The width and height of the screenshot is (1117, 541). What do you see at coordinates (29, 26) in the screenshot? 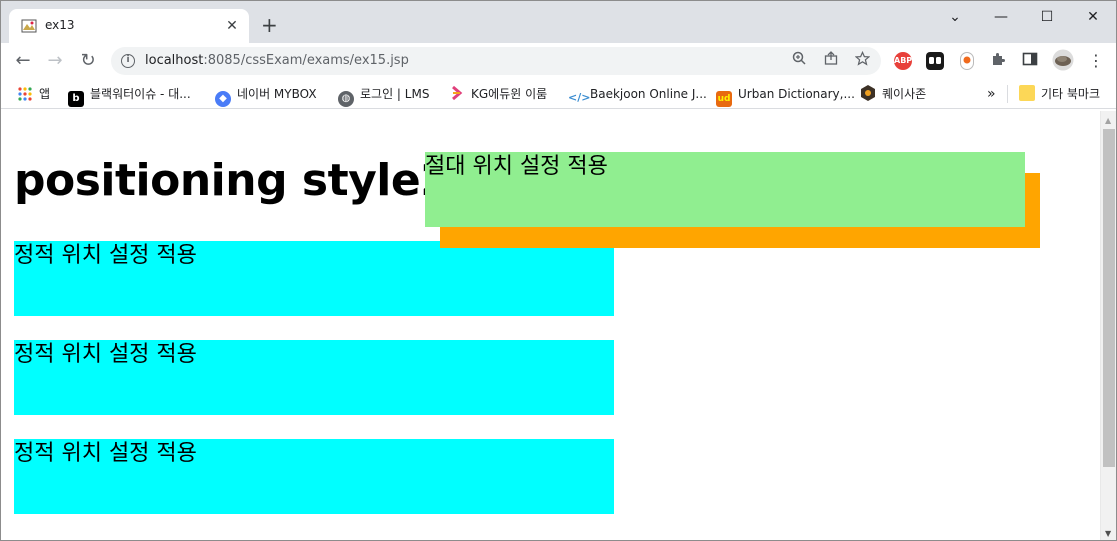
I see `page-favicon-icon` at bounding box center [29, 26].